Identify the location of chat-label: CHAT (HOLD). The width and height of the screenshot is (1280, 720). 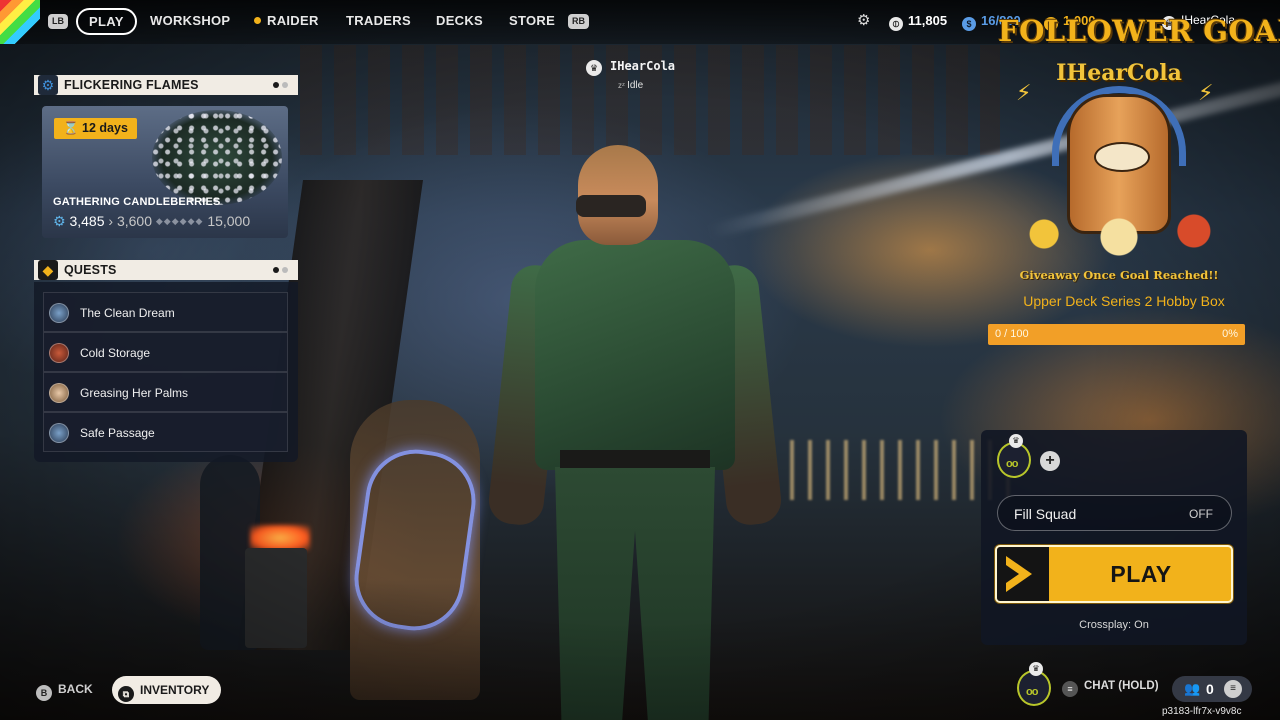
(1121, 686).